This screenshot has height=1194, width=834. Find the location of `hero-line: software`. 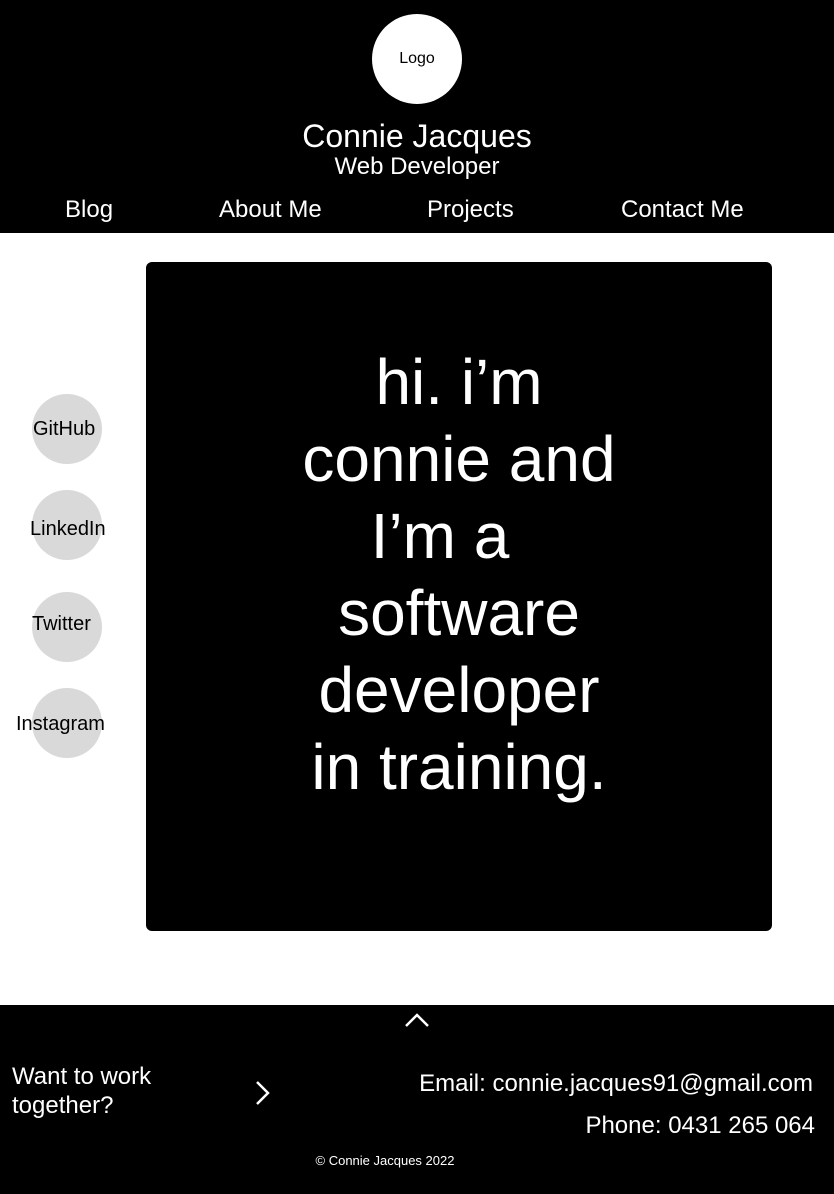

hero-line: software is located at coordinates (459, 613).